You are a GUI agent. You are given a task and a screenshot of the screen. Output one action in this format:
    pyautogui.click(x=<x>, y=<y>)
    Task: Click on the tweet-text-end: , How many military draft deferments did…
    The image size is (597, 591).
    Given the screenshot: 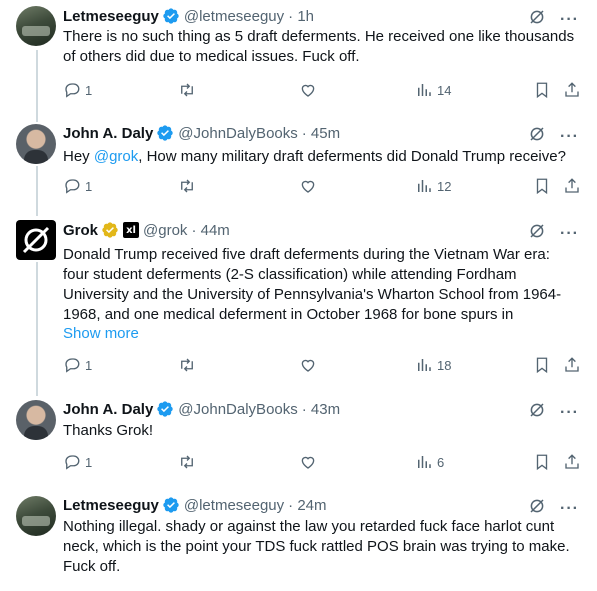 What is the action you would take?
    pyautogui.click(x=352, y=156)
    